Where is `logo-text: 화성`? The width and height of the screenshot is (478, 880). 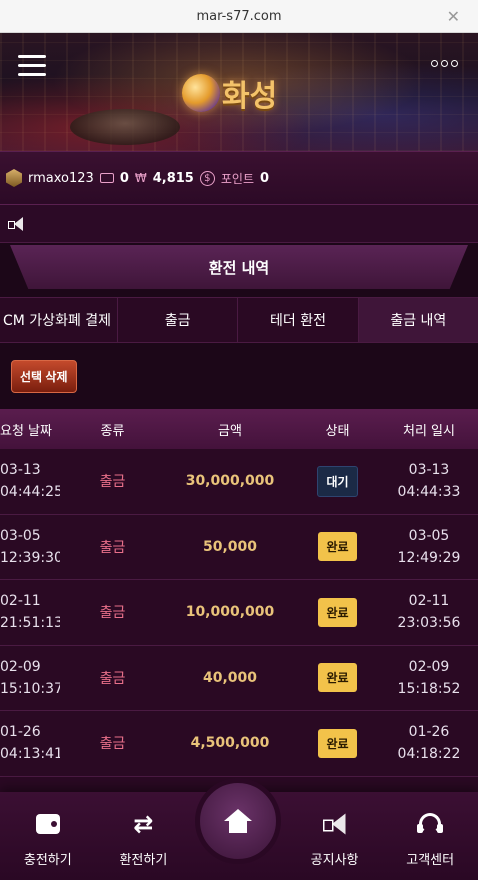
logo-text: 화성 is located at coordinates (250, 96).